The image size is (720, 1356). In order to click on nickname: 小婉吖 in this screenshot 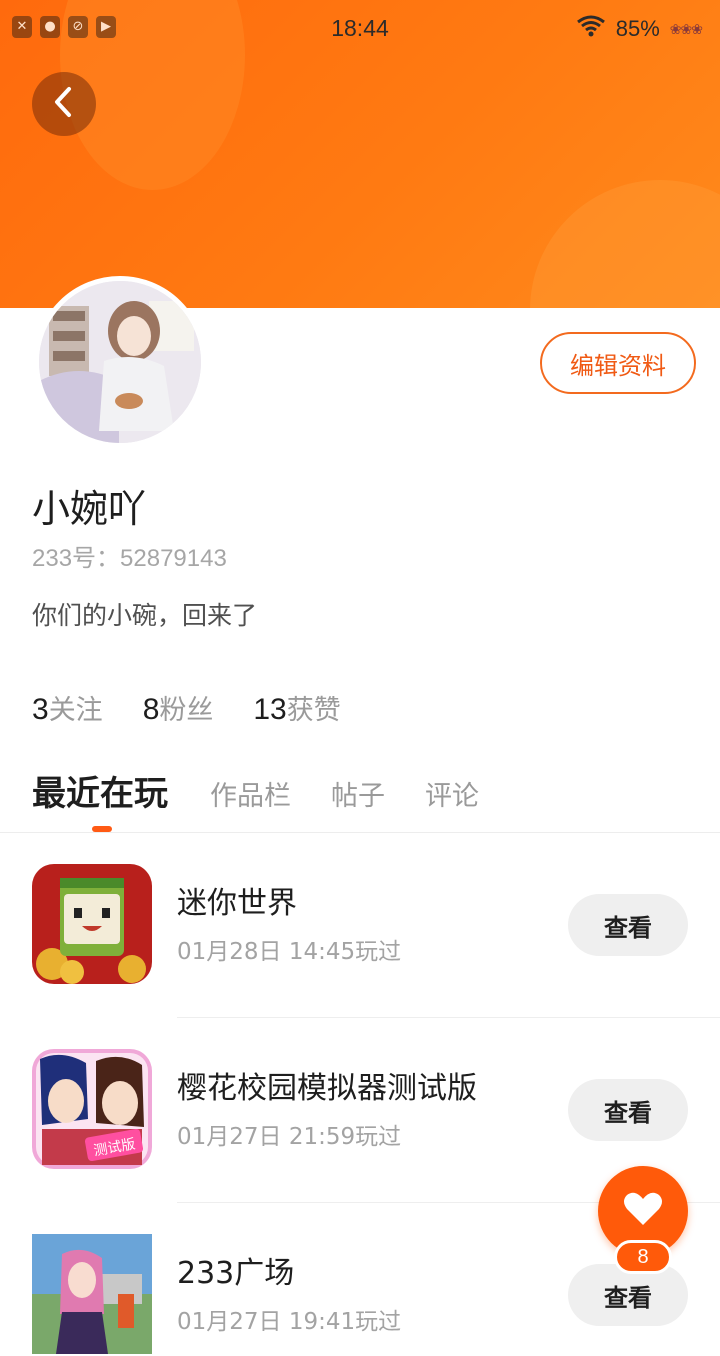, I will do `click(89, 509)`.